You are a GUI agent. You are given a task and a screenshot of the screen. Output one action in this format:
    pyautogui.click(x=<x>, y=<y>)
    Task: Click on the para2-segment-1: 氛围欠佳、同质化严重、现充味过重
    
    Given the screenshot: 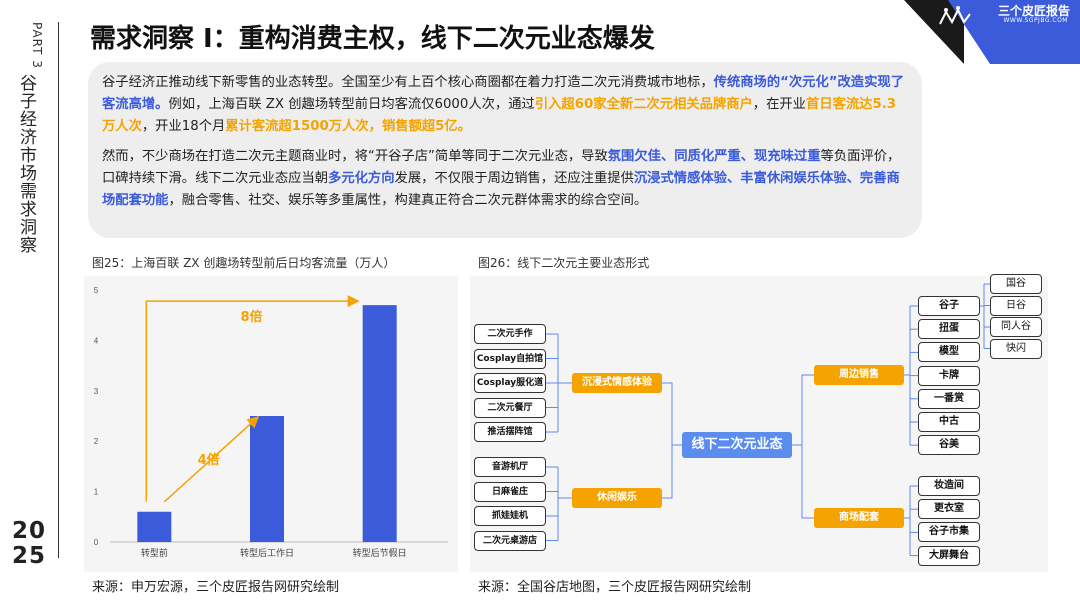 What is the action you would take?
    pyautogui.click(x=714, y=156)
    